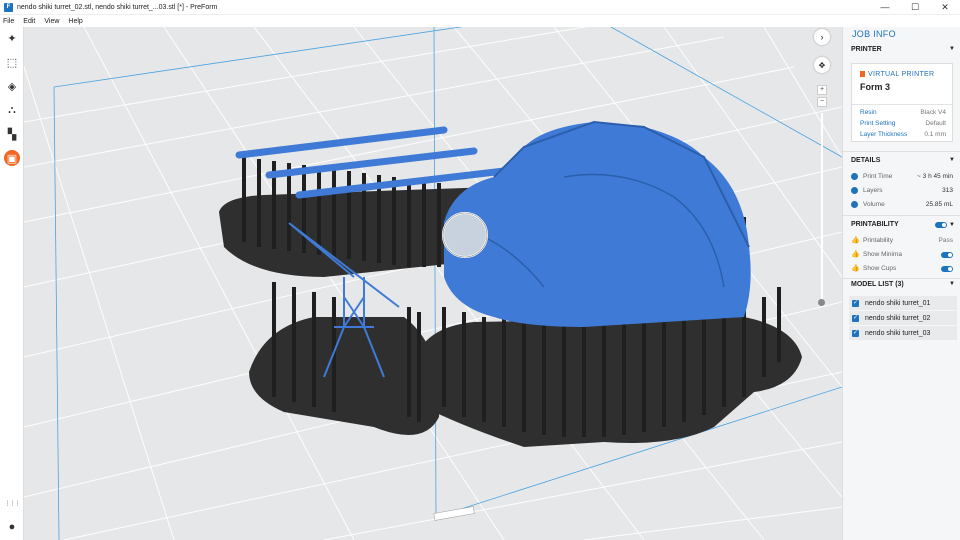 The height and width of the screenshot is (540, 960). I want to click on layer-slider-track, so click(822, 208).